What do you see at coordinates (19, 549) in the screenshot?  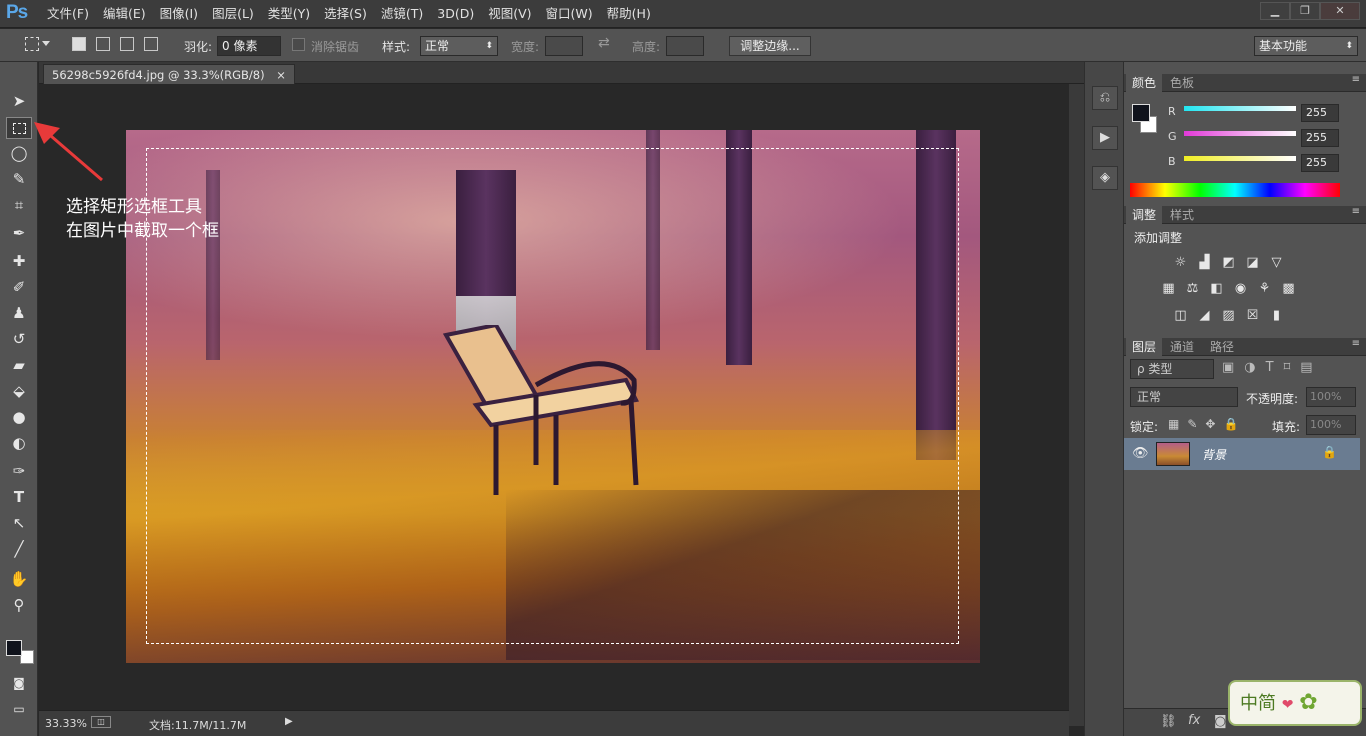 I see `line-tool-icon: ╱` at bounding box center [19, 549].